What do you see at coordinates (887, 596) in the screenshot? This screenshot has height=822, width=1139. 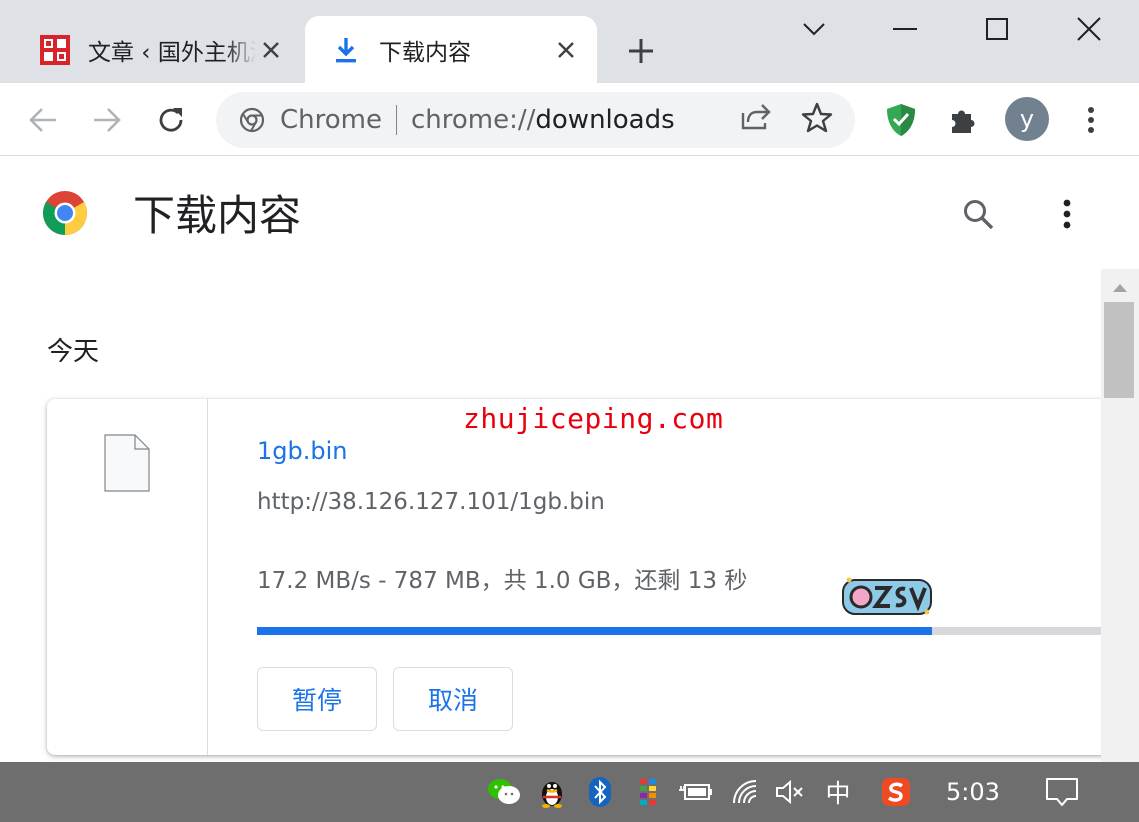 I see `ozsv-sticker-logo` at bounding box center [887, 596].